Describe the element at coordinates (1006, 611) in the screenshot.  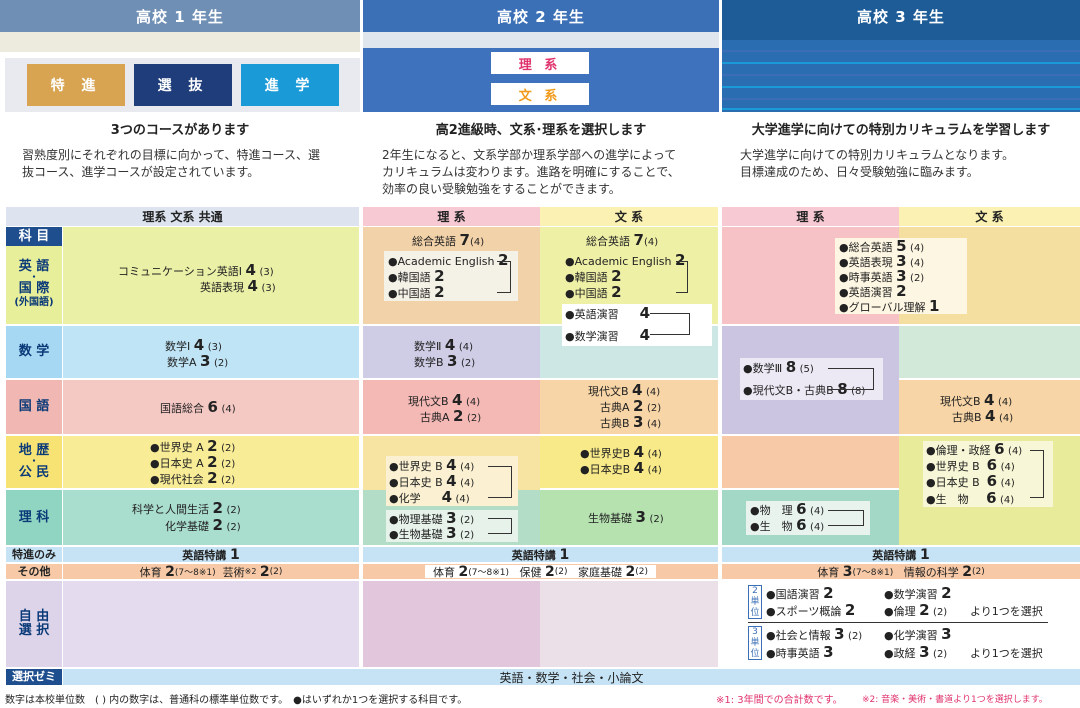
I see `g3-free1-note: より1つを選択` at that location.